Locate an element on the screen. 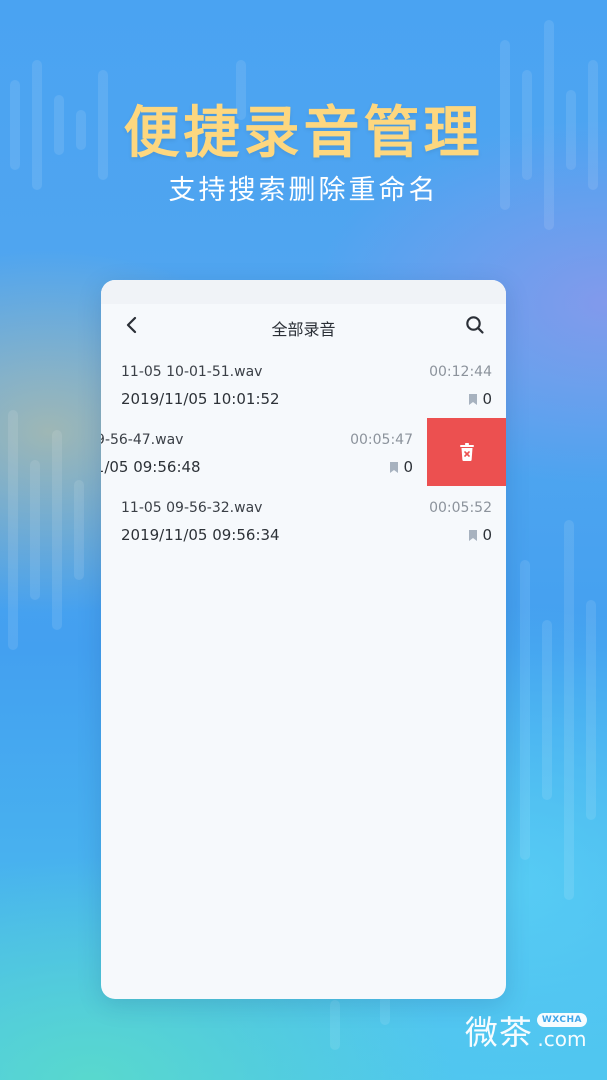  search-icon is located at coordinates (475, 325).